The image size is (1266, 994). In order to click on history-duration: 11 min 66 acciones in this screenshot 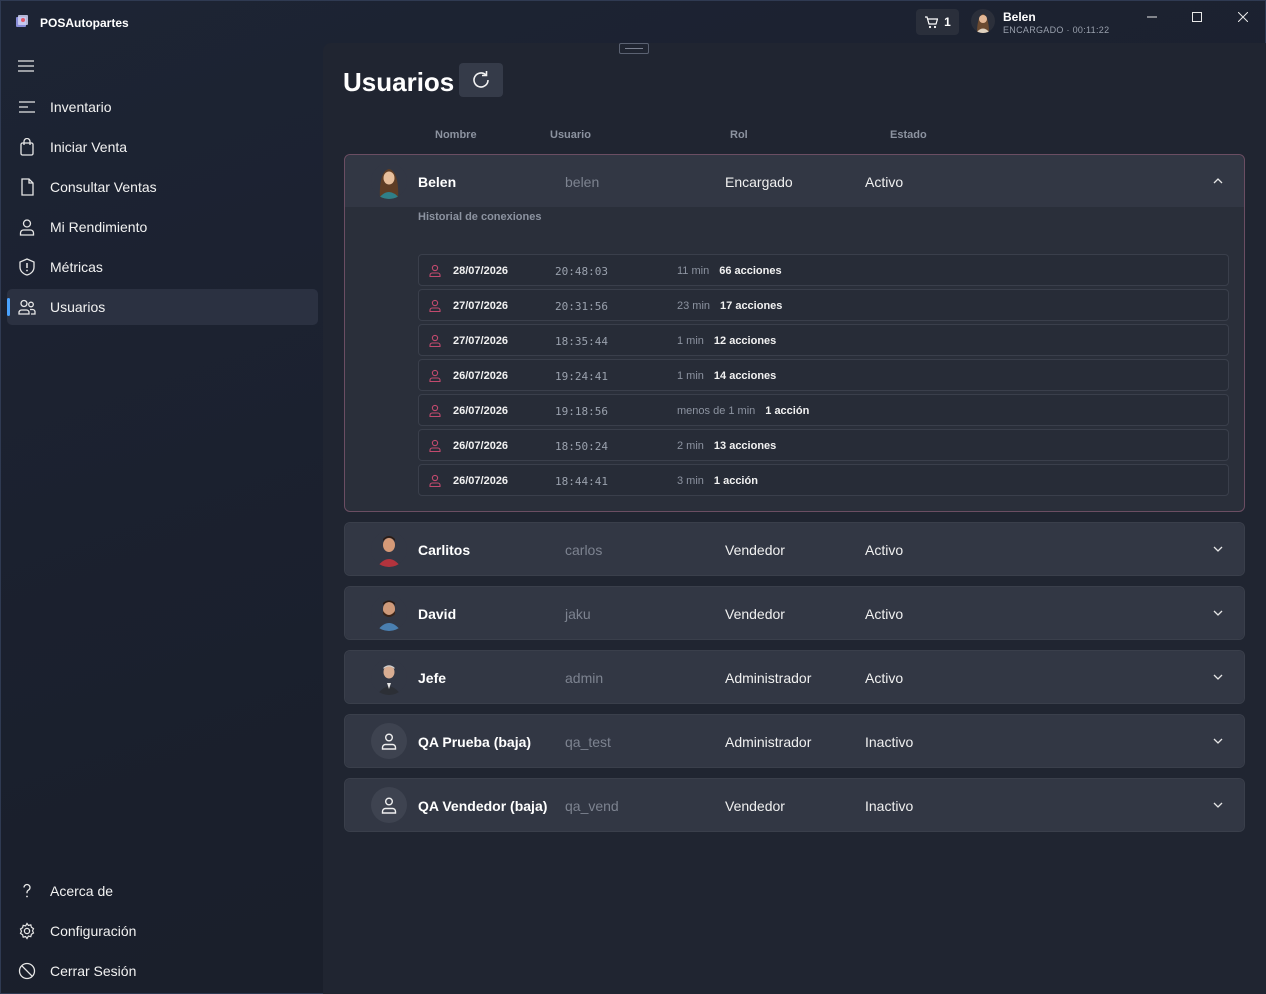, I will do `click(729, 271)`.